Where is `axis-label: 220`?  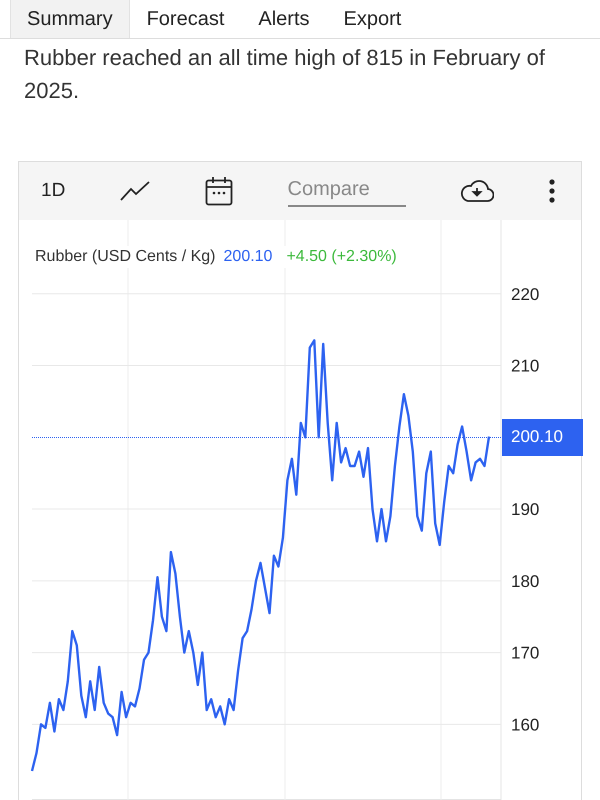 axis-label: 220 is located at coordinates (525, 294).